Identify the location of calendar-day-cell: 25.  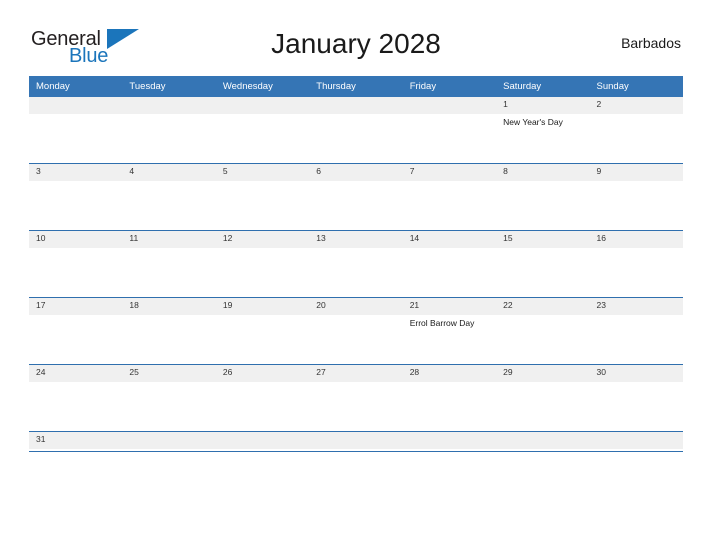
(169, 398).